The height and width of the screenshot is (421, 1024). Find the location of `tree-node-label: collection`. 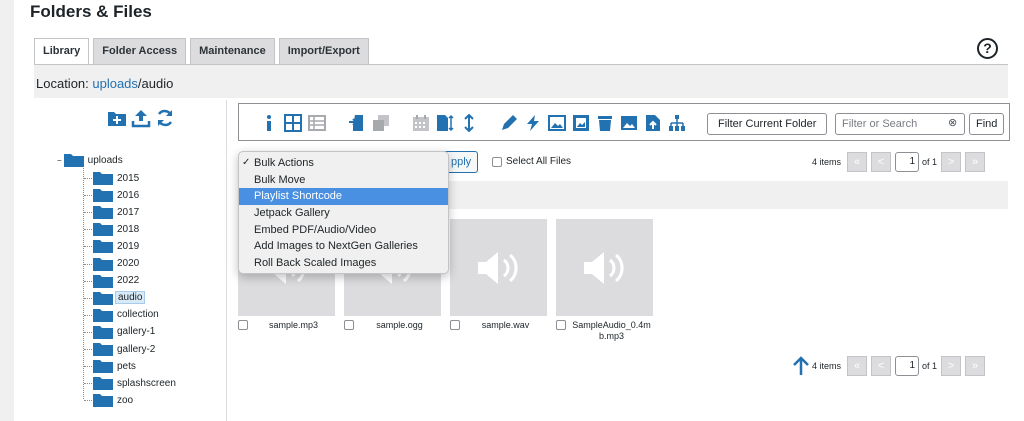

tree-node-label: collection is located at coordinates (138, 315).